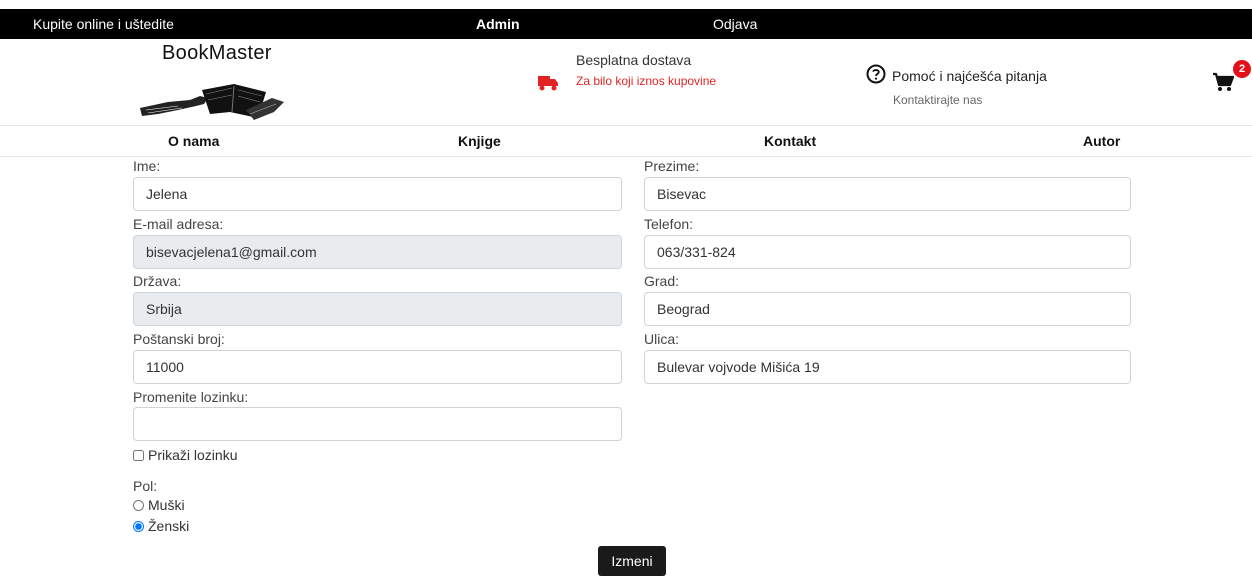 This screenshot has height=576, width=1252. I want to click on city-field, so click(887, 309).